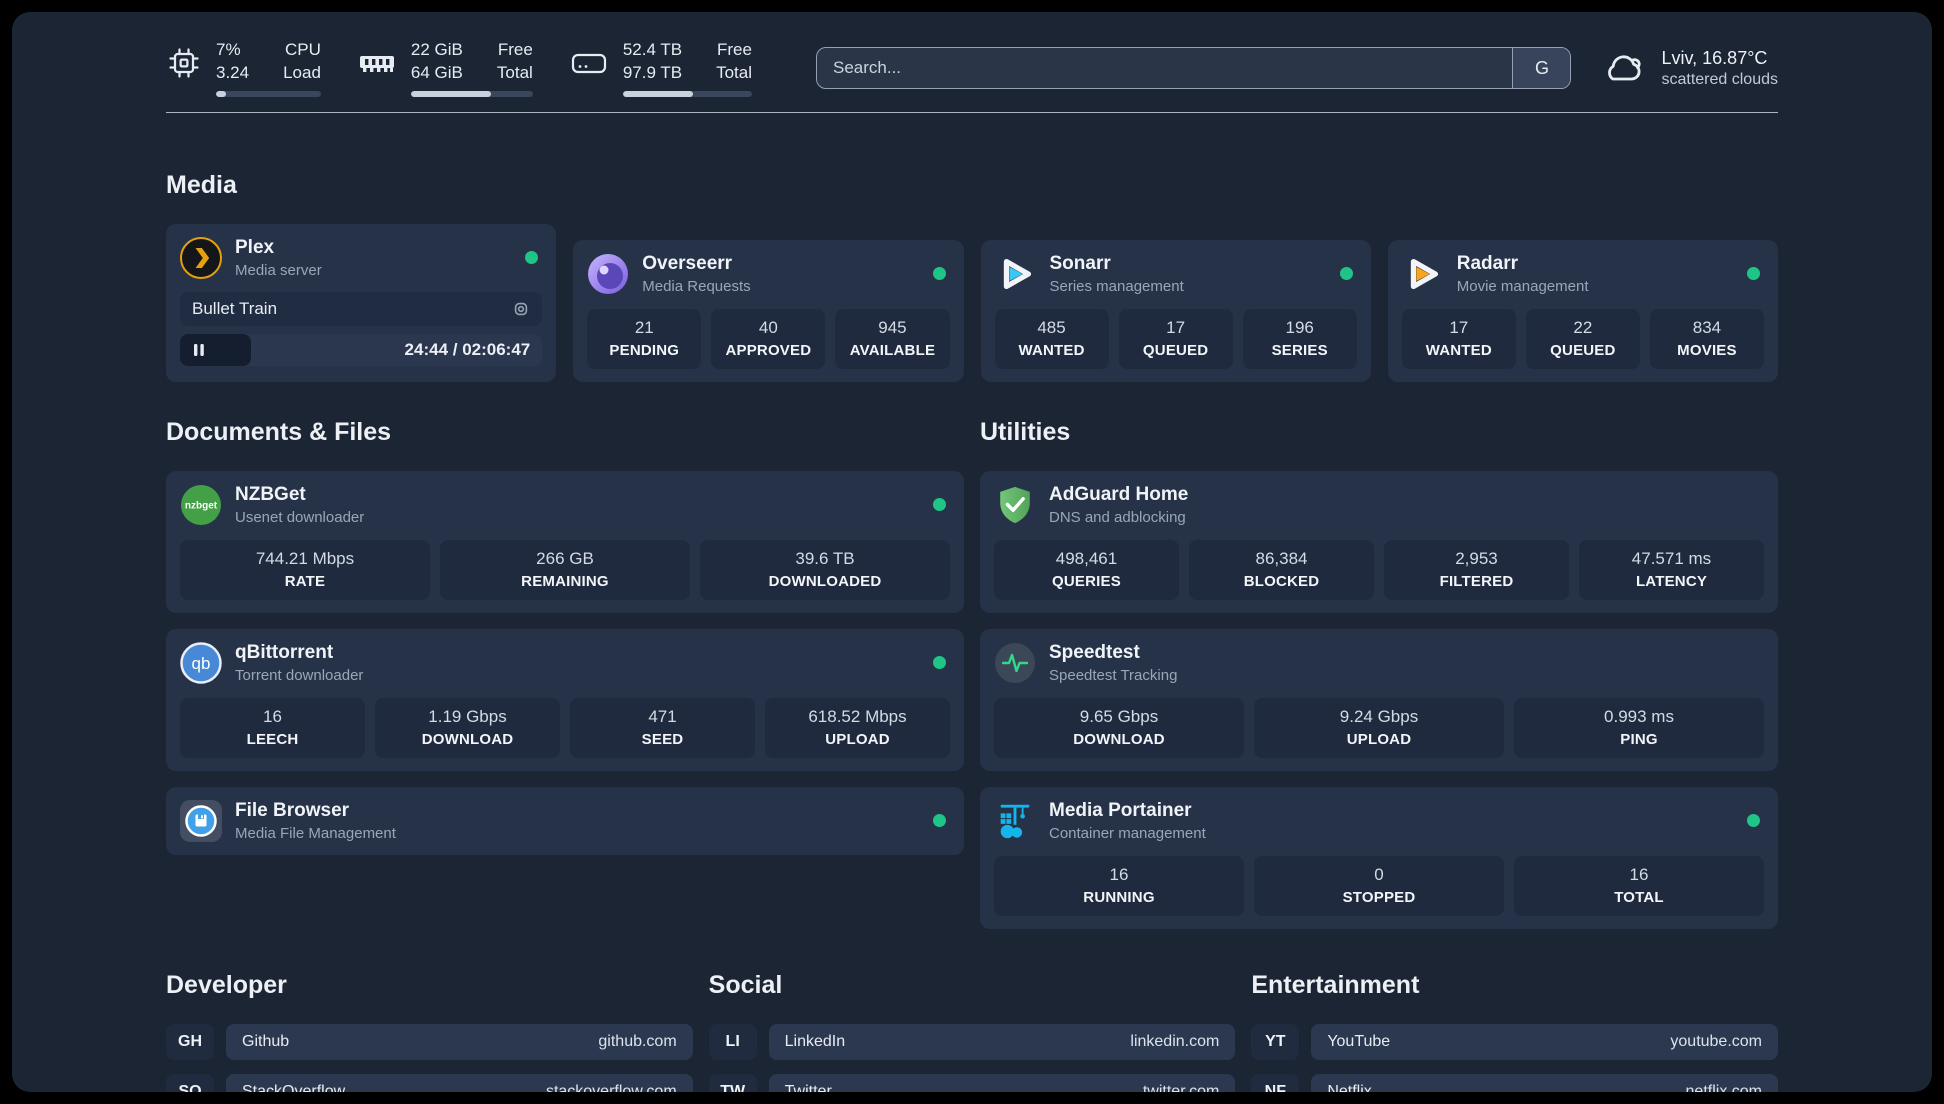 This screenshot has width=1944, height=1104. What do you see at coordinates (429, 1042) in the screenshot?
I see `link-github: GH Github github.com` at bounding box center [429, 1042].